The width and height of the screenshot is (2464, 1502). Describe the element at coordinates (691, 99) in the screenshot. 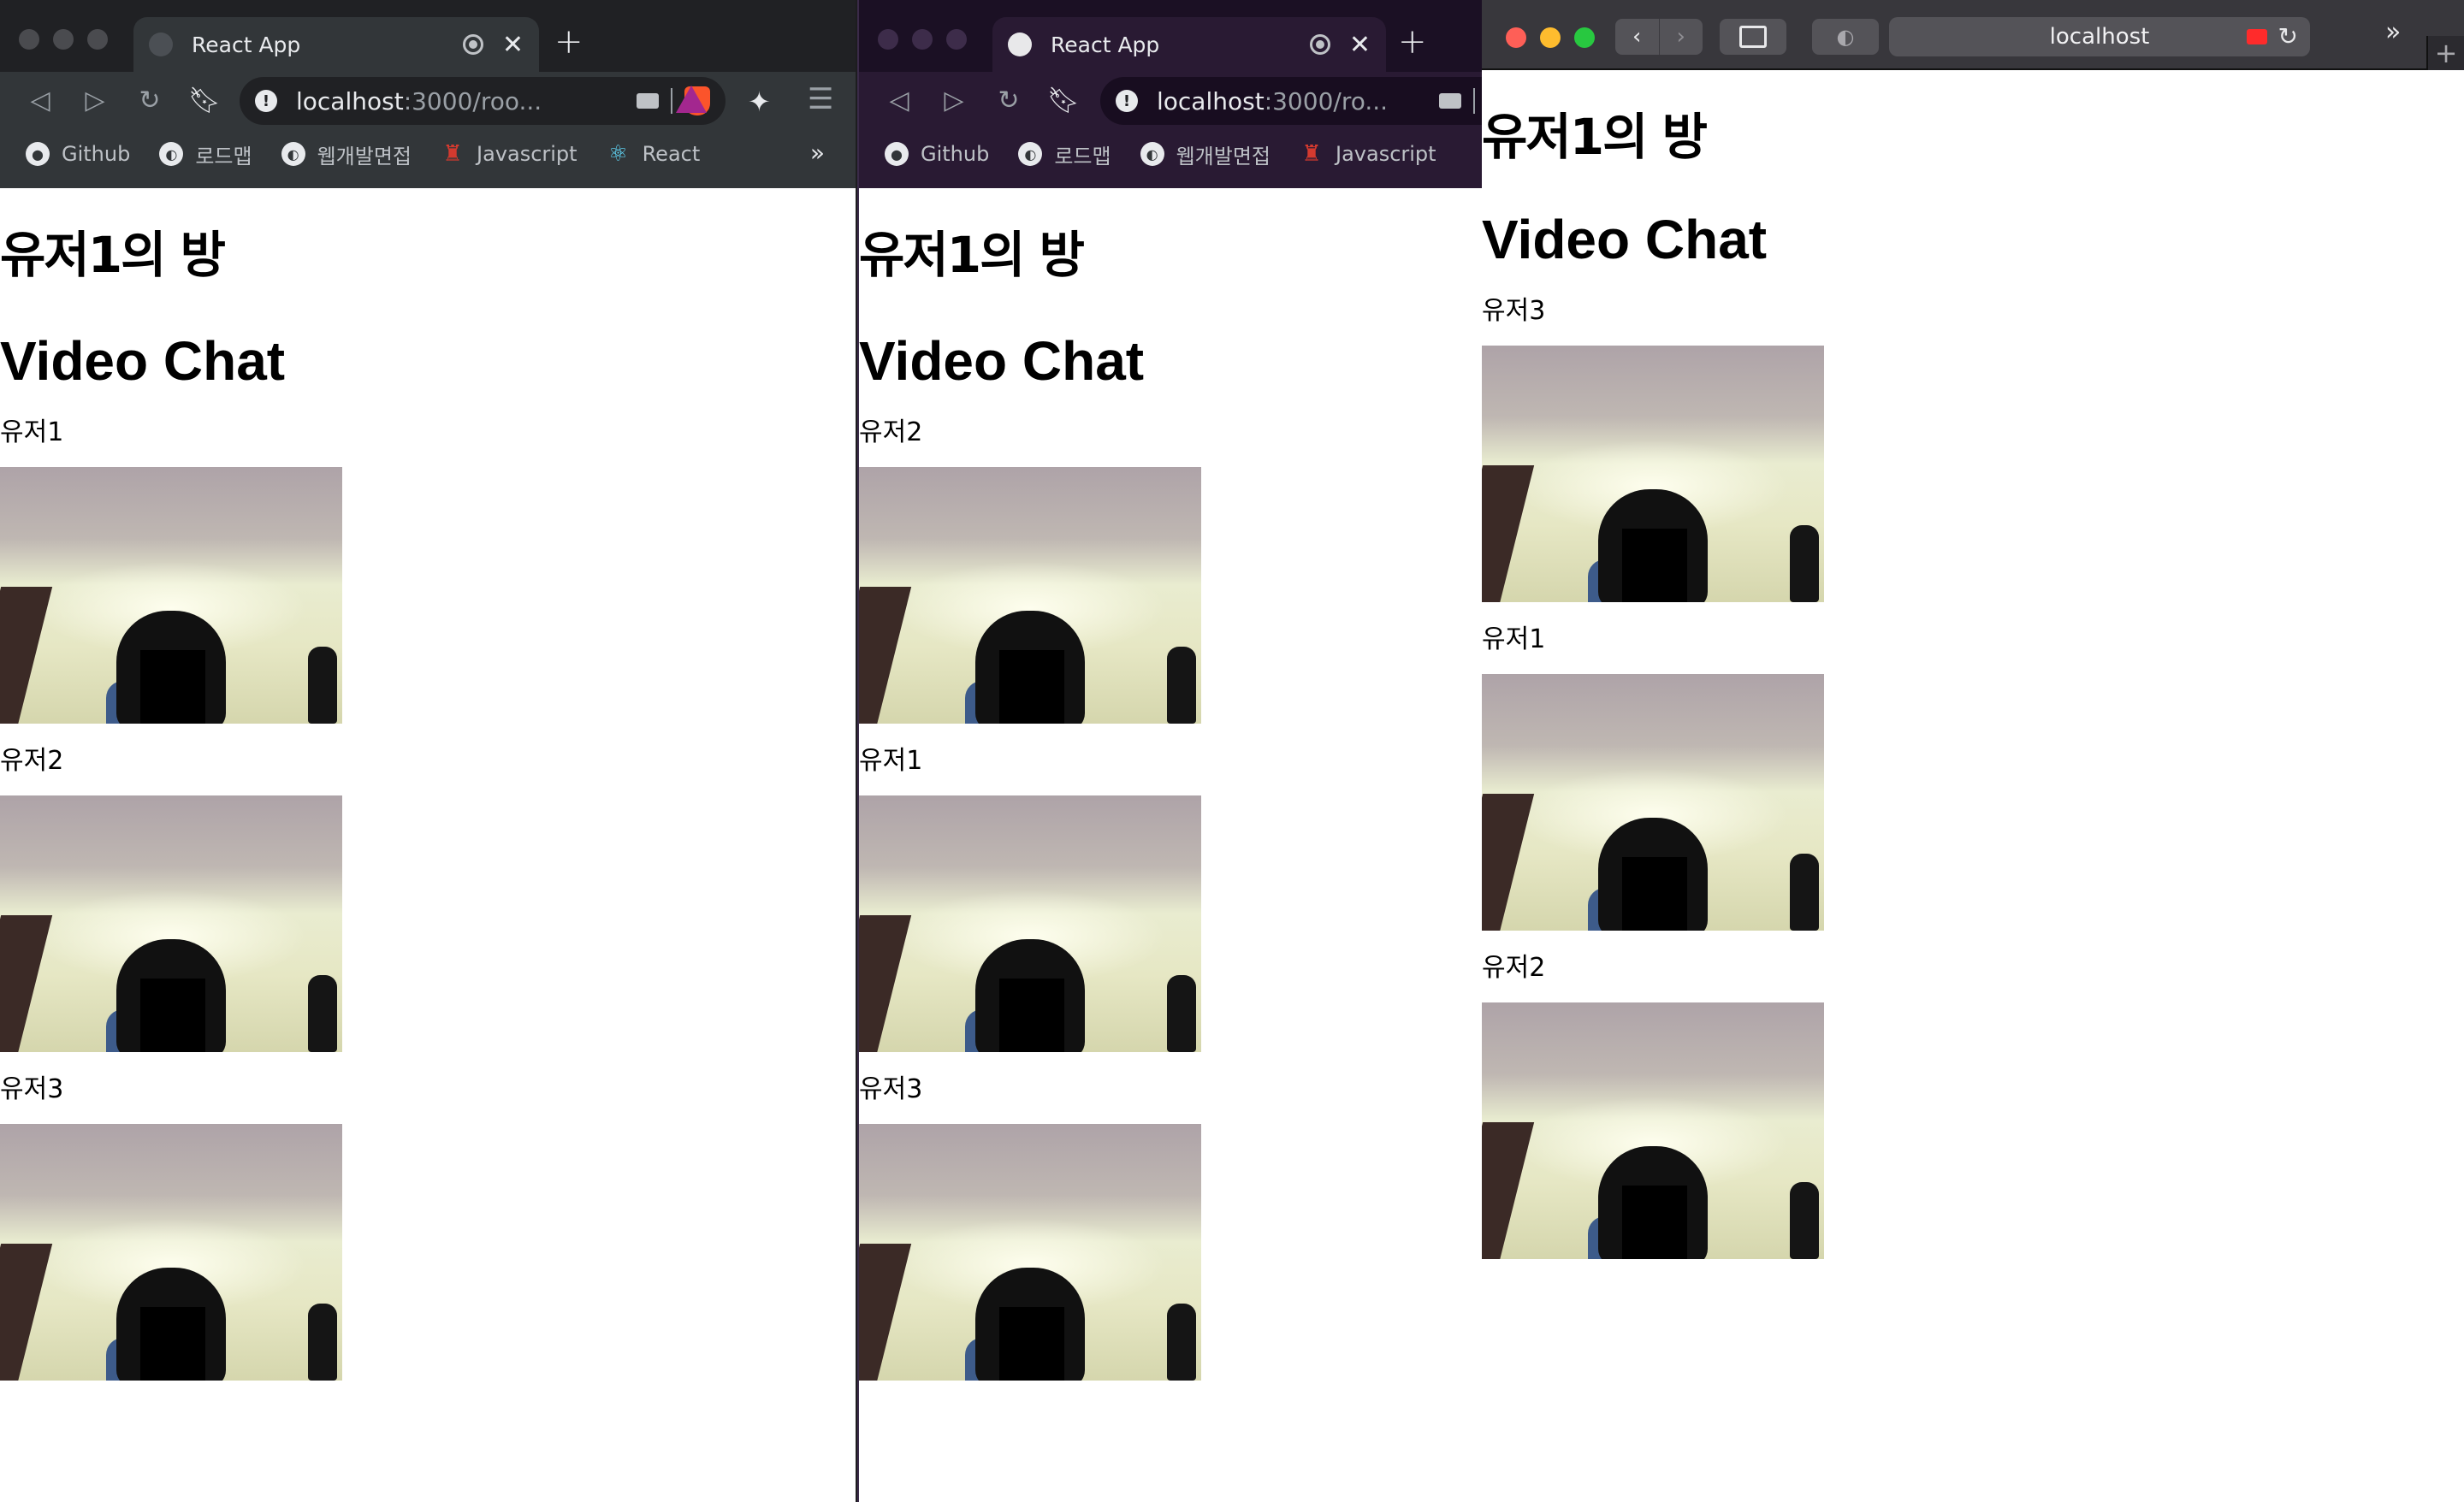

I see `brave-rewards-icon` at that location.